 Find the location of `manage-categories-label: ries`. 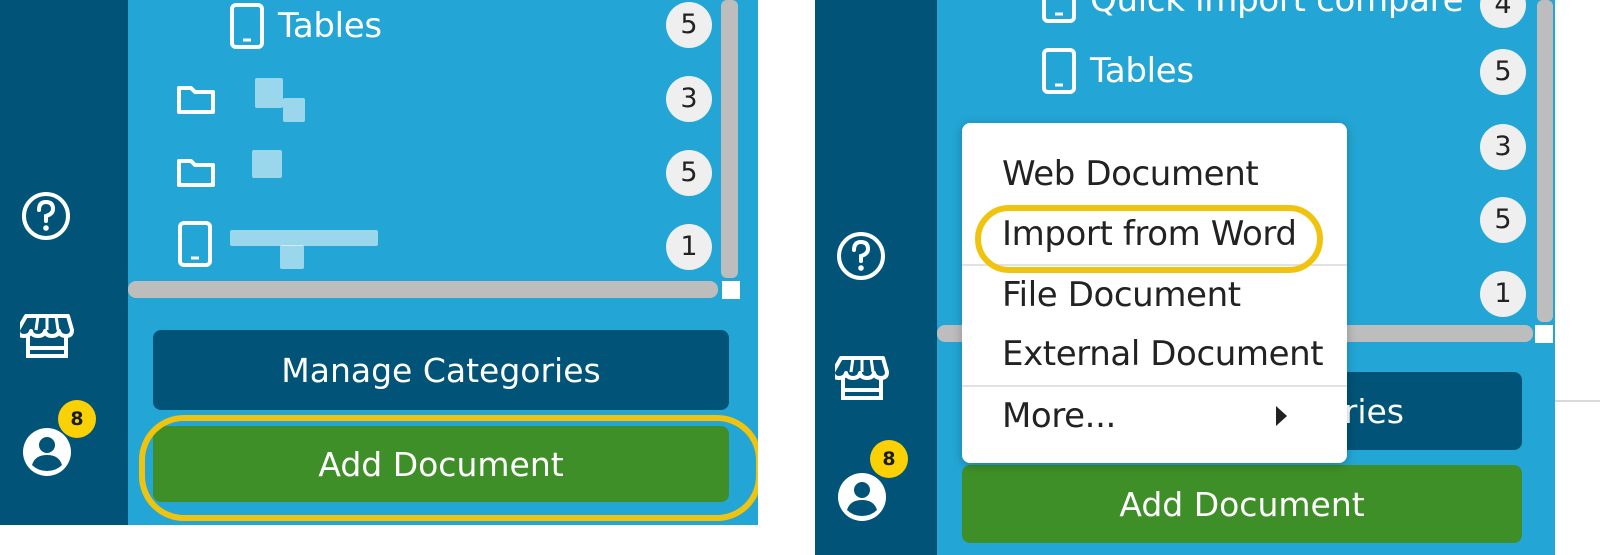

manage-categories-label: ries is located at coordinates (1373, 411).